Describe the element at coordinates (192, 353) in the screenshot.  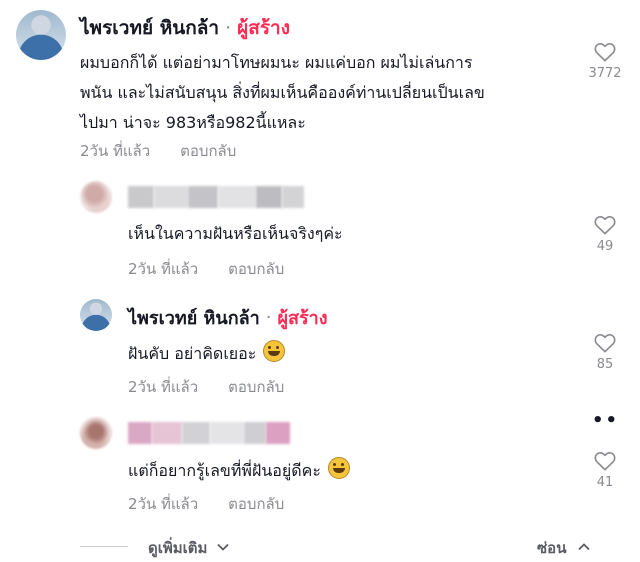
I see `comment-text-body: ฝันคับ อย่าคิดเยอะ` at that location.